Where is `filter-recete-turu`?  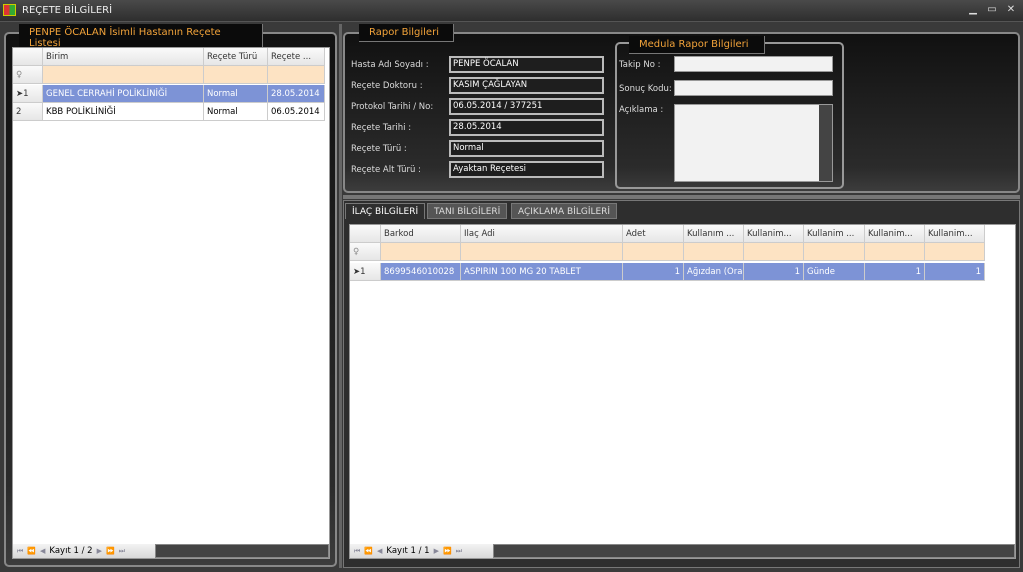 filter-recete-turu is located at coordinates (236, 75).